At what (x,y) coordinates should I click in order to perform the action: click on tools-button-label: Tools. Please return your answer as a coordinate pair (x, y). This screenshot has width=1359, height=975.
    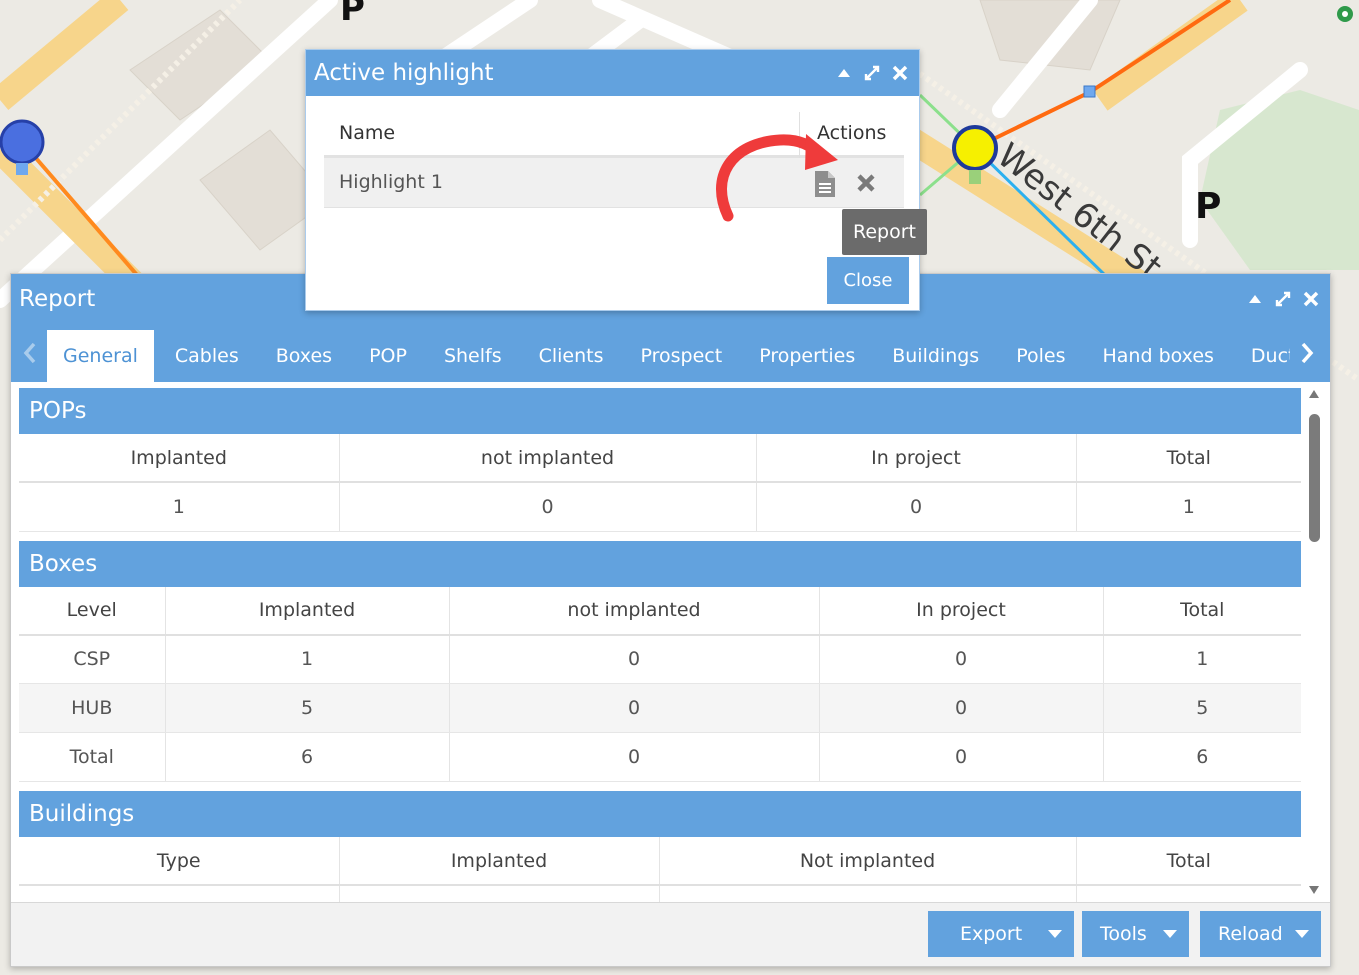
    Looking at the image, I should click on (1123, 934).